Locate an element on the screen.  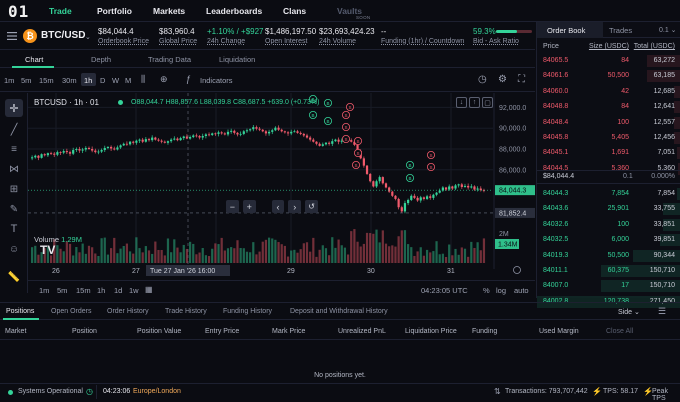
ob-ask-row: 84048.4 100 12,557 is located at coordinates (608, 122).